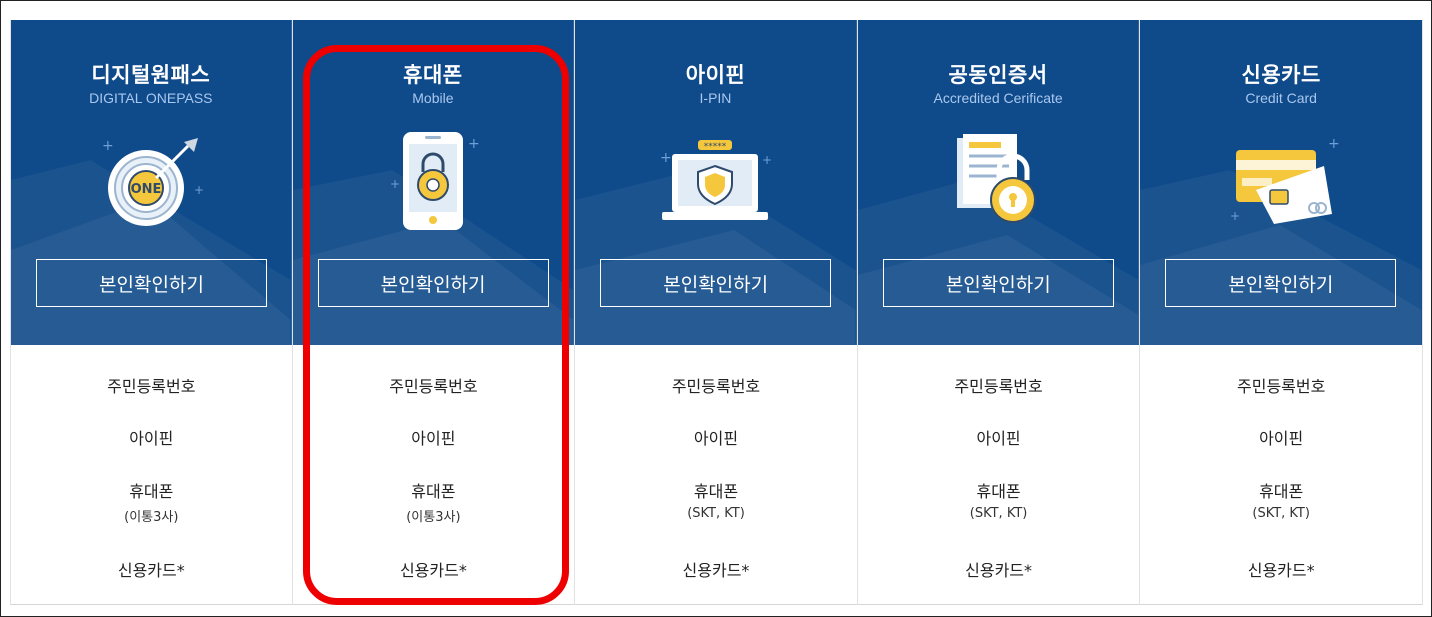  I want to click on certificate-lock-icon, so click(997, 178).